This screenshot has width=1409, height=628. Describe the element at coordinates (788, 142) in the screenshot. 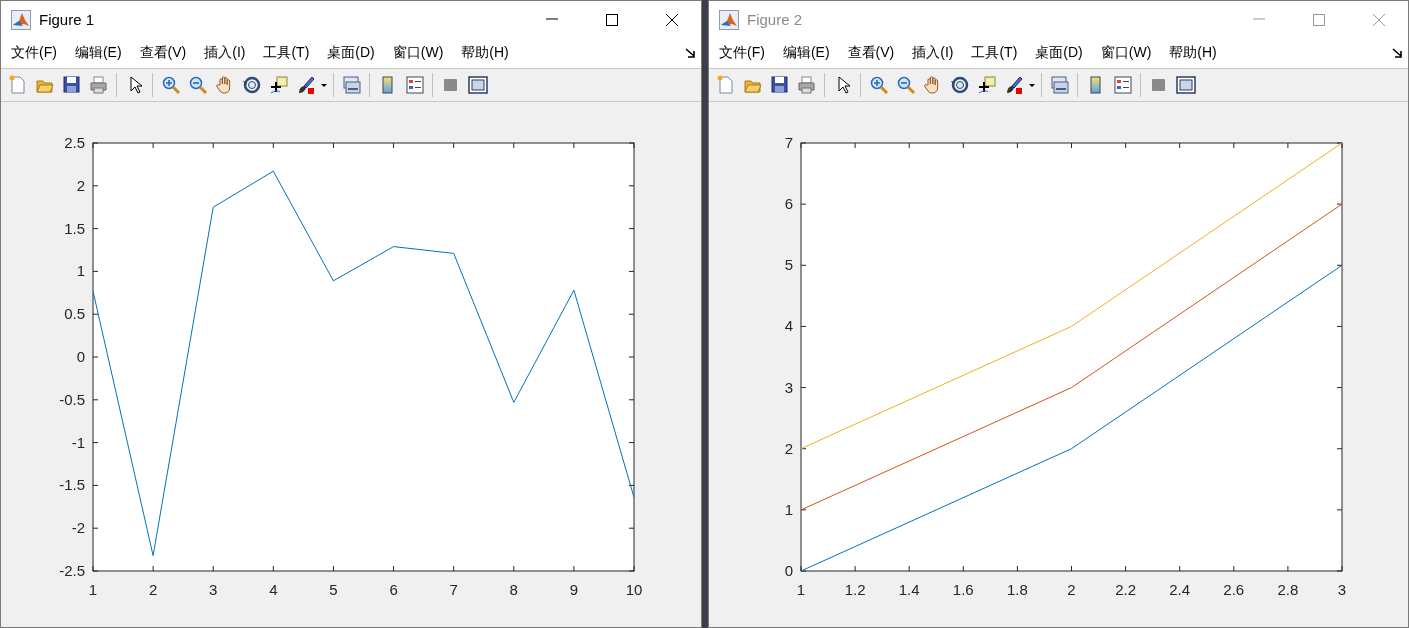

I see `y-tick-label: 7` at that location.